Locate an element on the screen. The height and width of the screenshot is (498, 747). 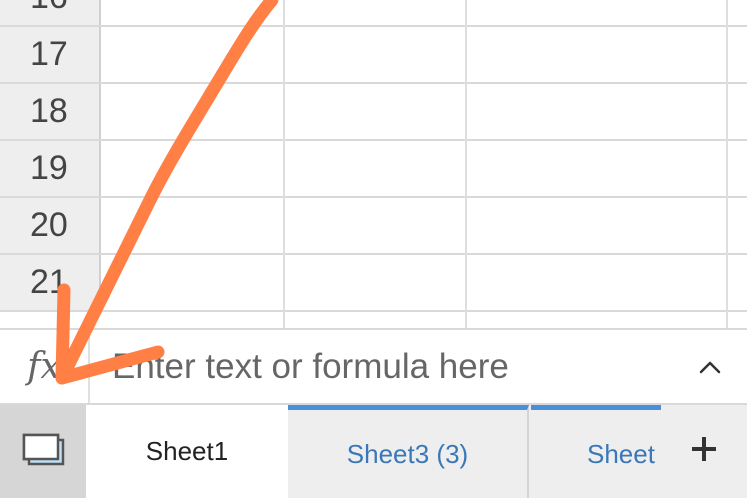
formula-input is located at coordinates (392, 367).